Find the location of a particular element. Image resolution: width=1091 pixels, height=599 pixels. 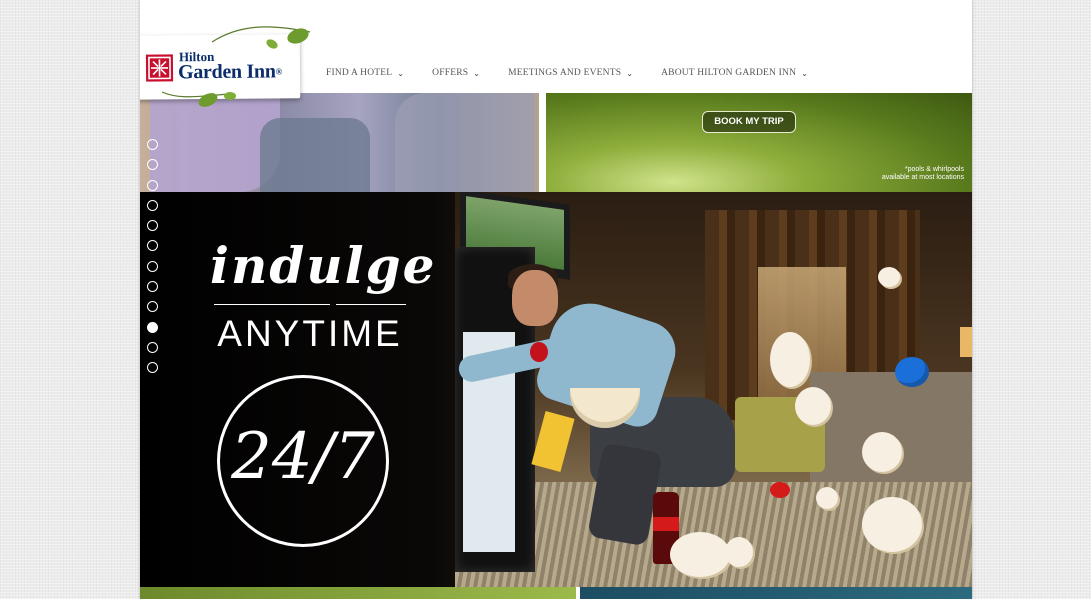

nav-offers: OFFERS ⌄ is located at coordinates (456, 73).